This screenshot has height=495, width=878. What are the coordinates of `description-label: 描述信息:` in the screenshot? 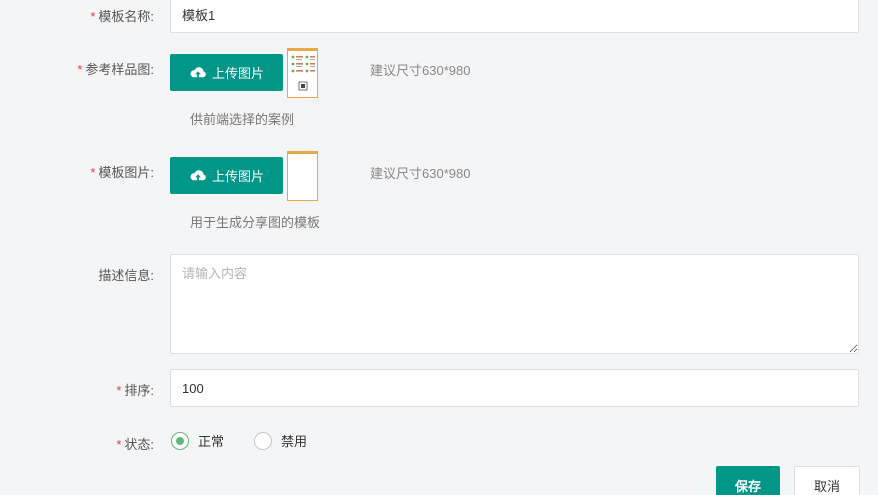 It's located at (126, 275).